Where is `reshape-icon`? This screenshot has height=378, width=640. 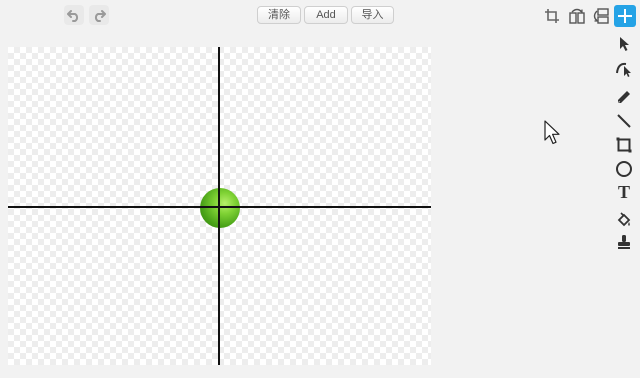
reshape-icon is located at coordinates (623, 69).